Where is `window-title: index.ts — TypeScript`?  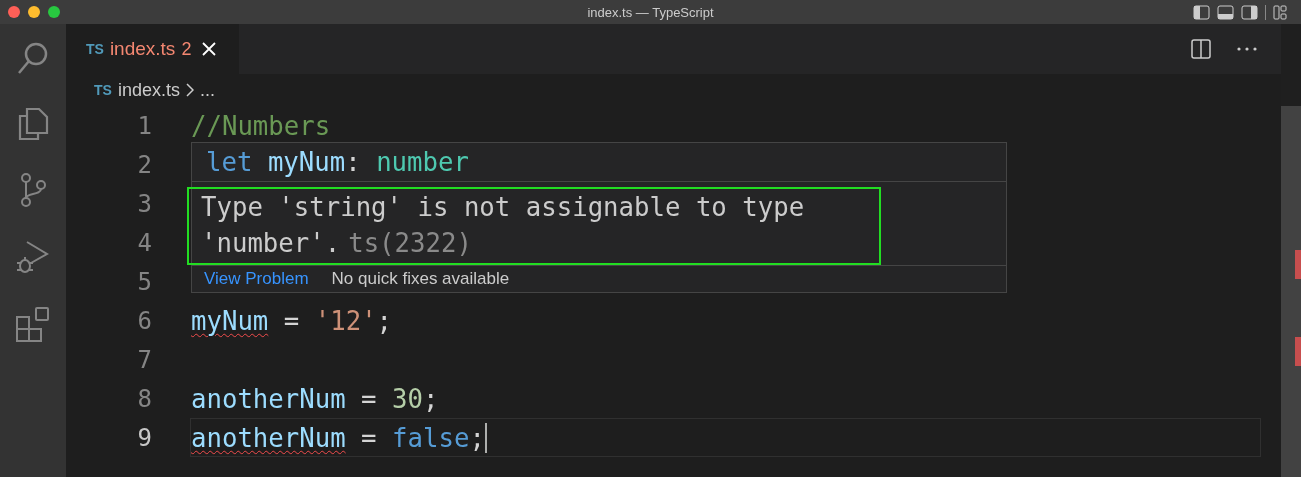 window-title: index.ts — TypeScript is located at coordinates (650, 12).